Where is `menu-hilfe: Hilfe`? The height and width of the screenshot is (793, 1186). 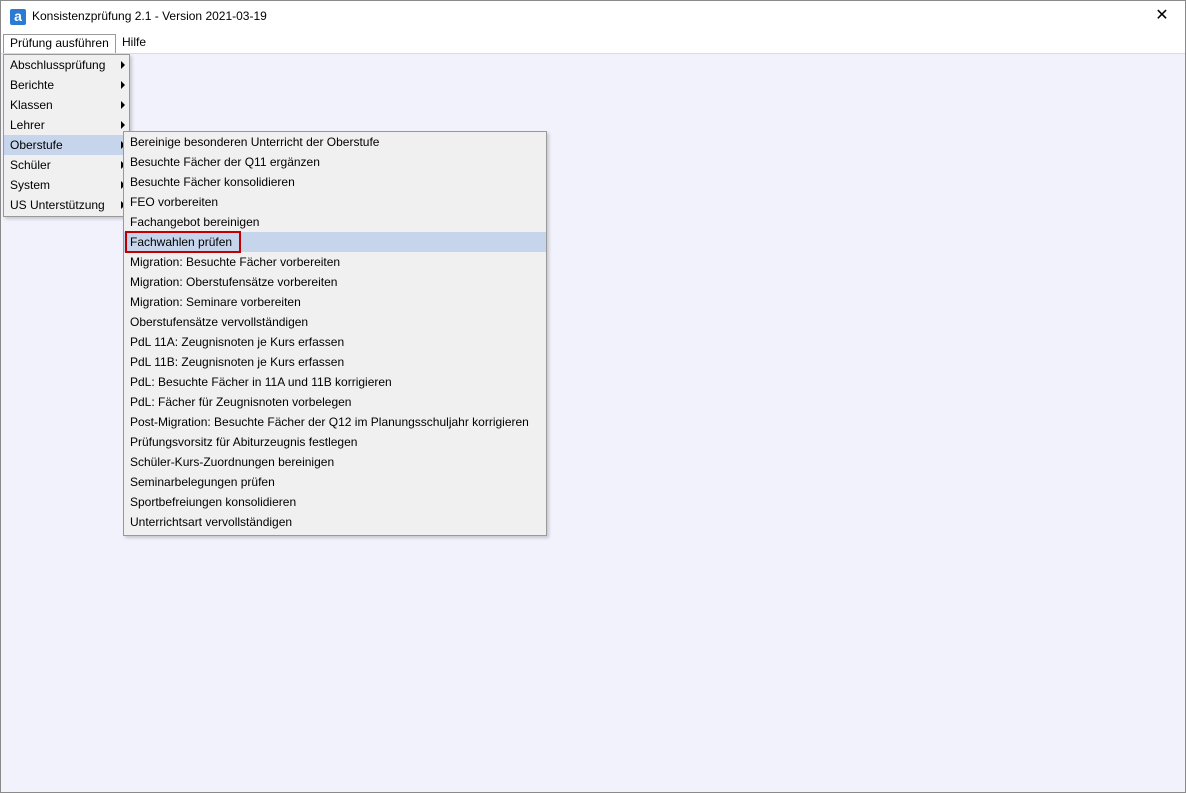 menu-hilfe: Hilfe is located at coordinates (134, 43).